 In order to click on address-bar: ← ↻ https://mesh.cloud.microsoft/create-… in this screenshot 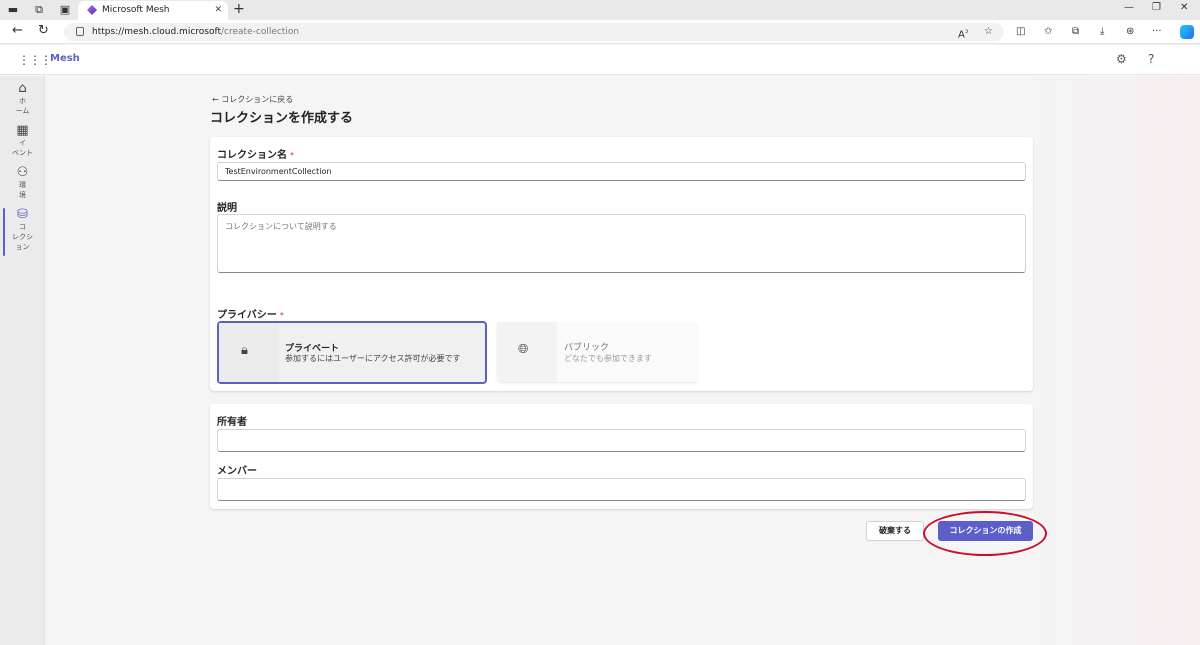, I will do `click(600, 32)`.